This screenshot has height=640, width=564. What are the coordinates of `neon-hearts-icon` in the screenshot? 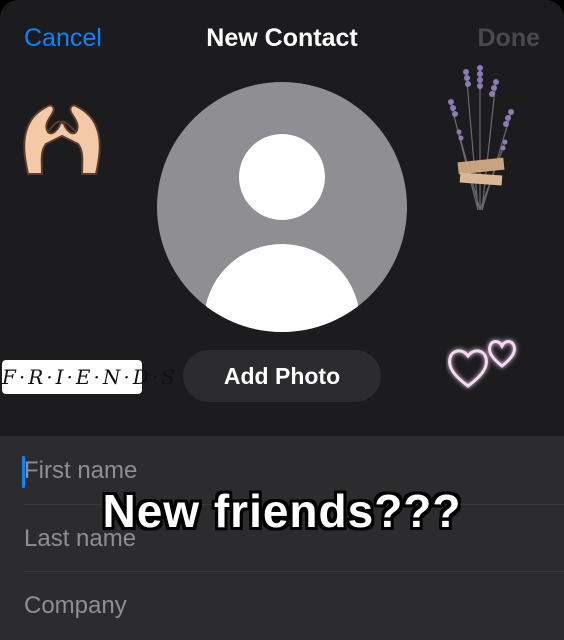 It's located at (482, 364).